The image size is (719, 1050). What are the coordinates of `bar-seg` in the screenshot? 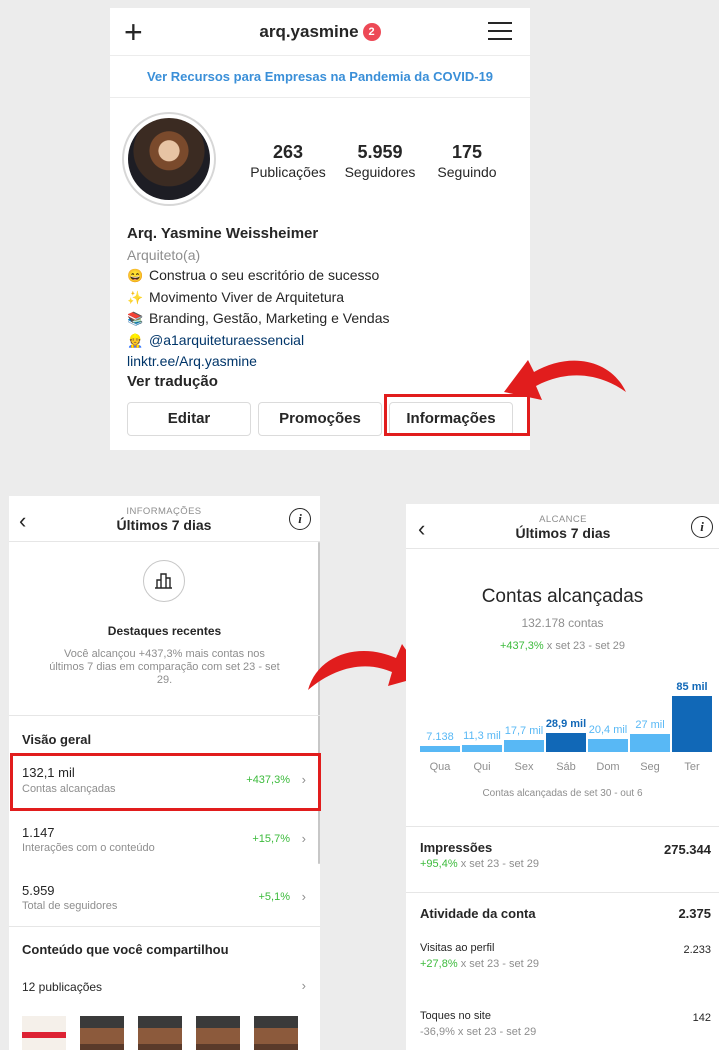 It's located at (650, 743).